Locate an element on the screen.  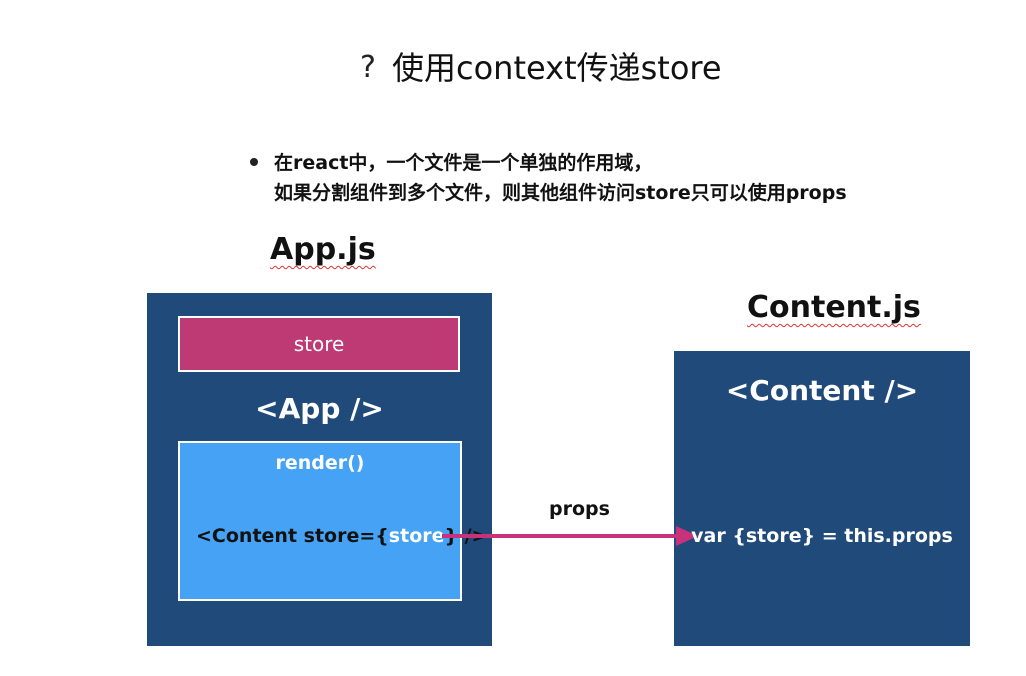
content-component-label: <Content /> is located at coordinates (822, 390).